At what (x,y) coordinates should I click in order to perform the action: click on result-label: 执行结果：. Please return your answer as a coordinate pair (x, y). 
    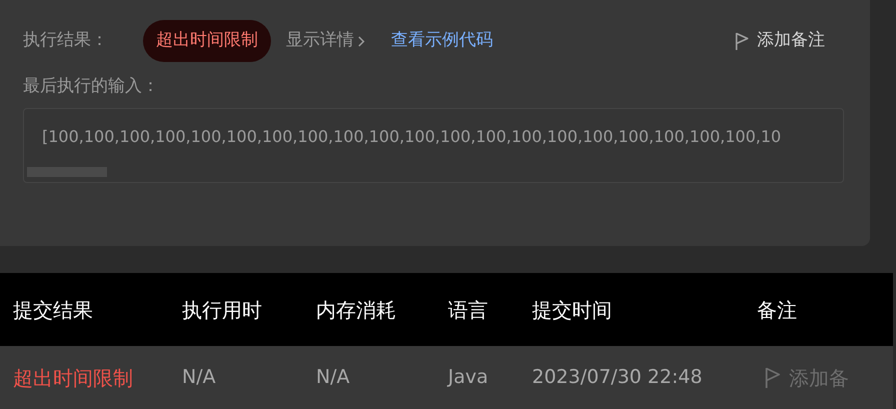
    Looking at the image, I should click on (66, 40).